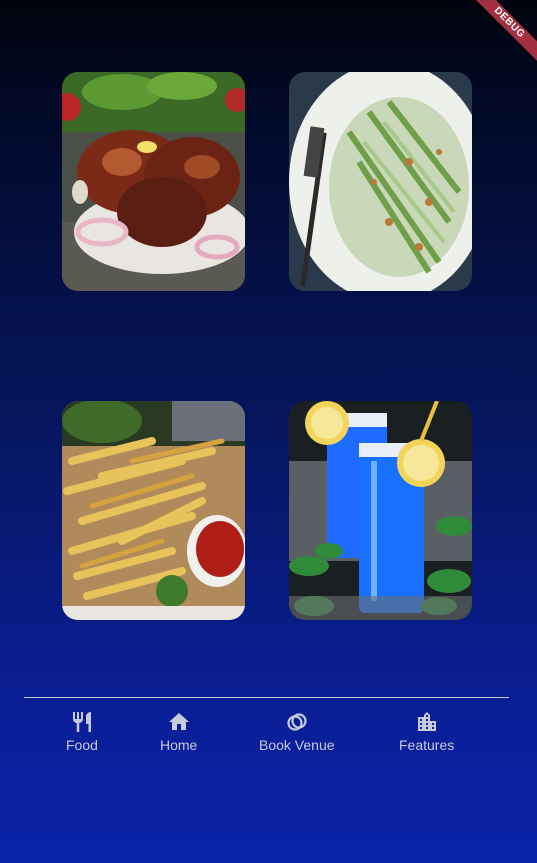  What do you see at coordinates (427, 745) in the screenshot?
I see `nav-item-label: Features` at bounding box center [427, 745].